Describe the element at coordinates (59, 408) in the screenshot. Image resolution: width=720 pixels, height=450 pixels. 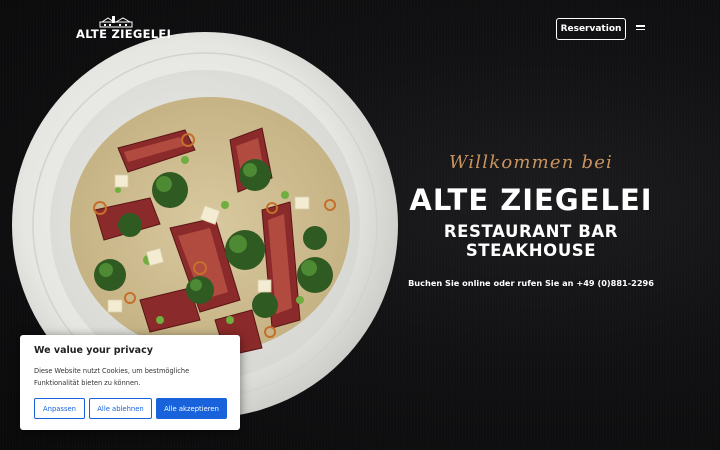
I see `cookie-customize-button: Anpassen` at that location.